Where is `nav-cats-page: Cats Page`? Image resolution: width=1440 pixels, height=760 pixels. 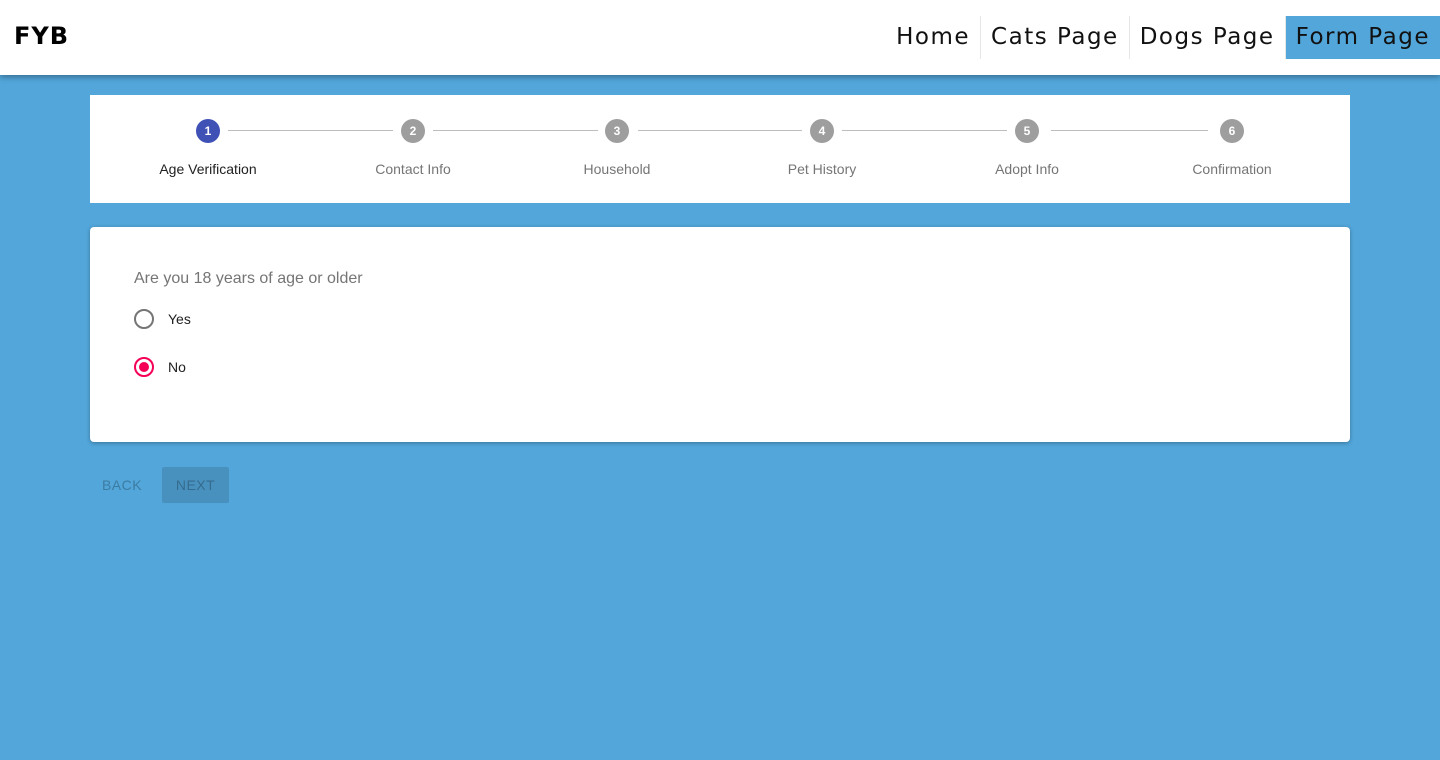
nav-cats-page: Cats Page is located at coordinates (1055, 37).